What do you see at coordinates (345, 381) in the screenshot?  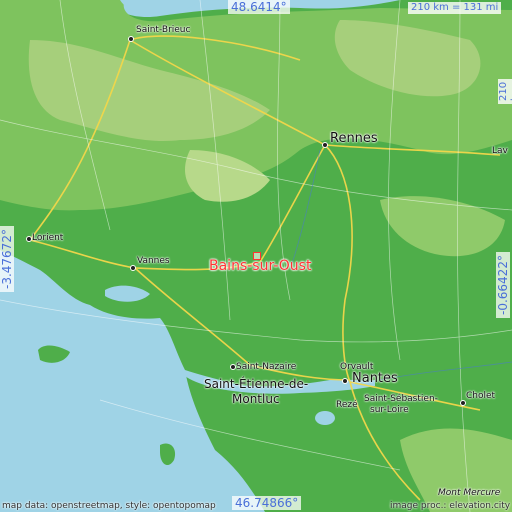 I see `nantes-dot` at bounding box center [345, 381].